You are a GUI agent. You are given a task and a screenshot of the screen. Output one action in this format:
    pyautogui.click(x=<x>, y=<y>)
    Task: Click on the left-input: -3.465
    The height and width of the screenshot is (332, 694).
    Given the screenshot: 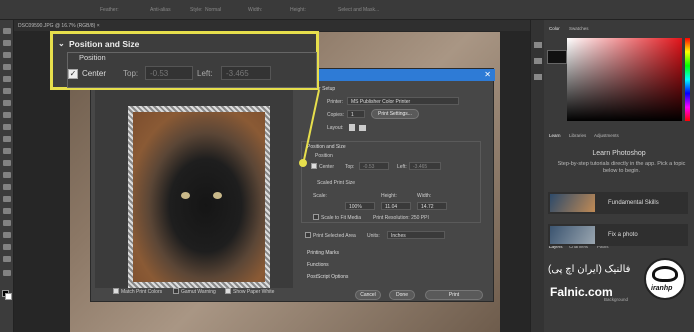 What is the action you would take?
    pyautogui.click(x=425, y=166)
    